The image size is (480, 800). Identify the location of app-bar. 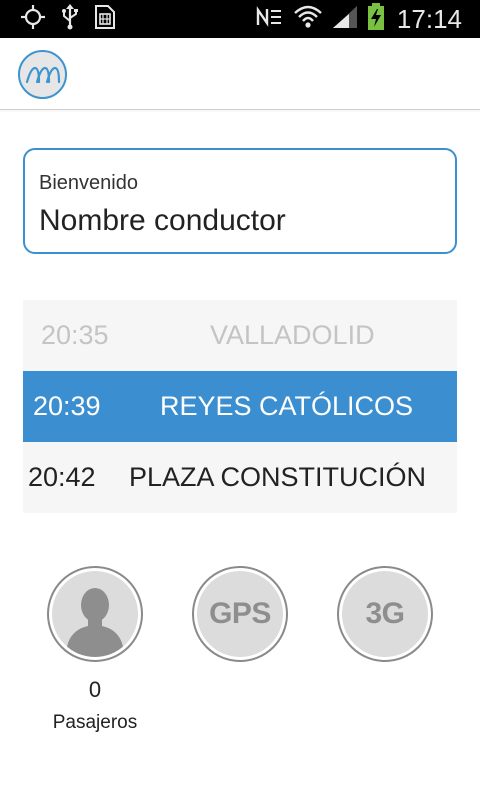
(240, 74).